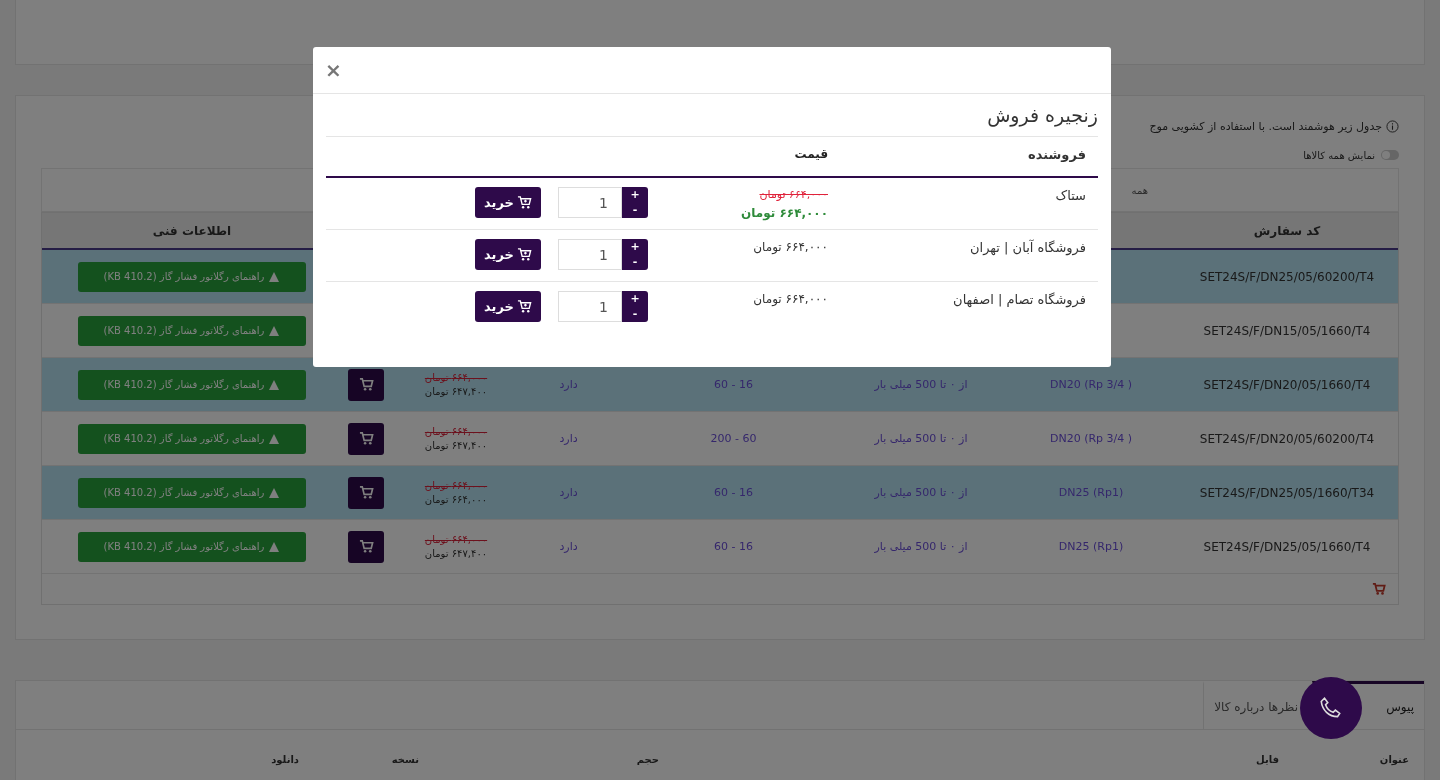 The image size is (1440, 780). Describe the element at coordinates (811, 154) in the screenshot. I see `column-header: قیمت` at that location.